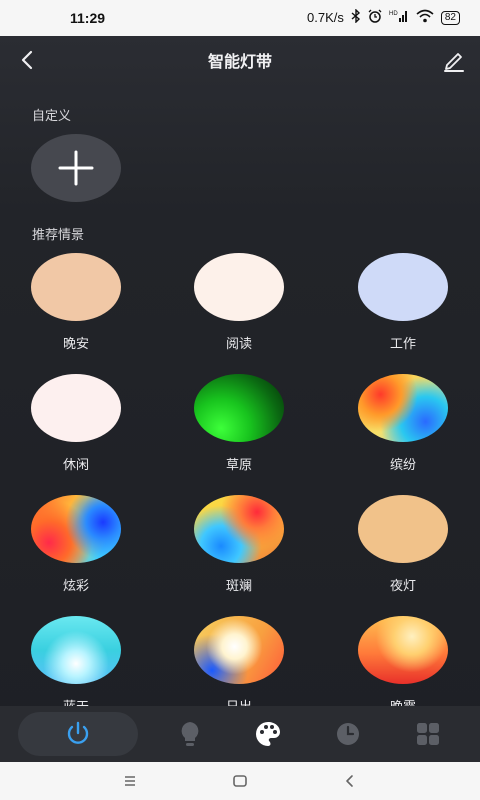  I want to click on menu-icon, so click(130, 781).